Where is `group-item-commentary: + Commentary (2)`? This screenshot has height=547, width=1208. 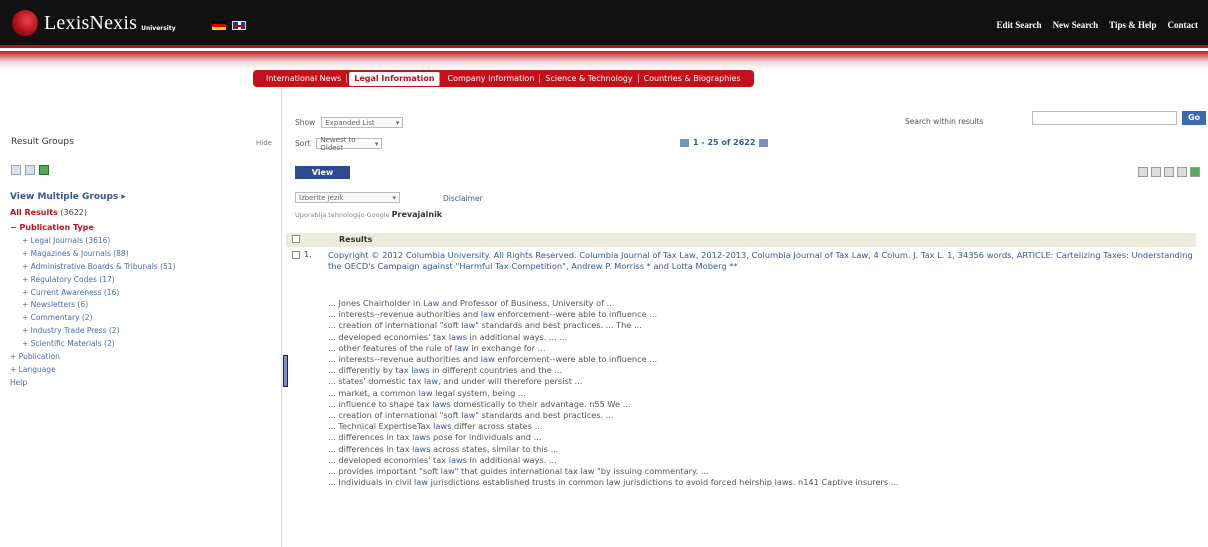
group-item-commentary: + Commentary (2) is located at coordinates (145, 318).